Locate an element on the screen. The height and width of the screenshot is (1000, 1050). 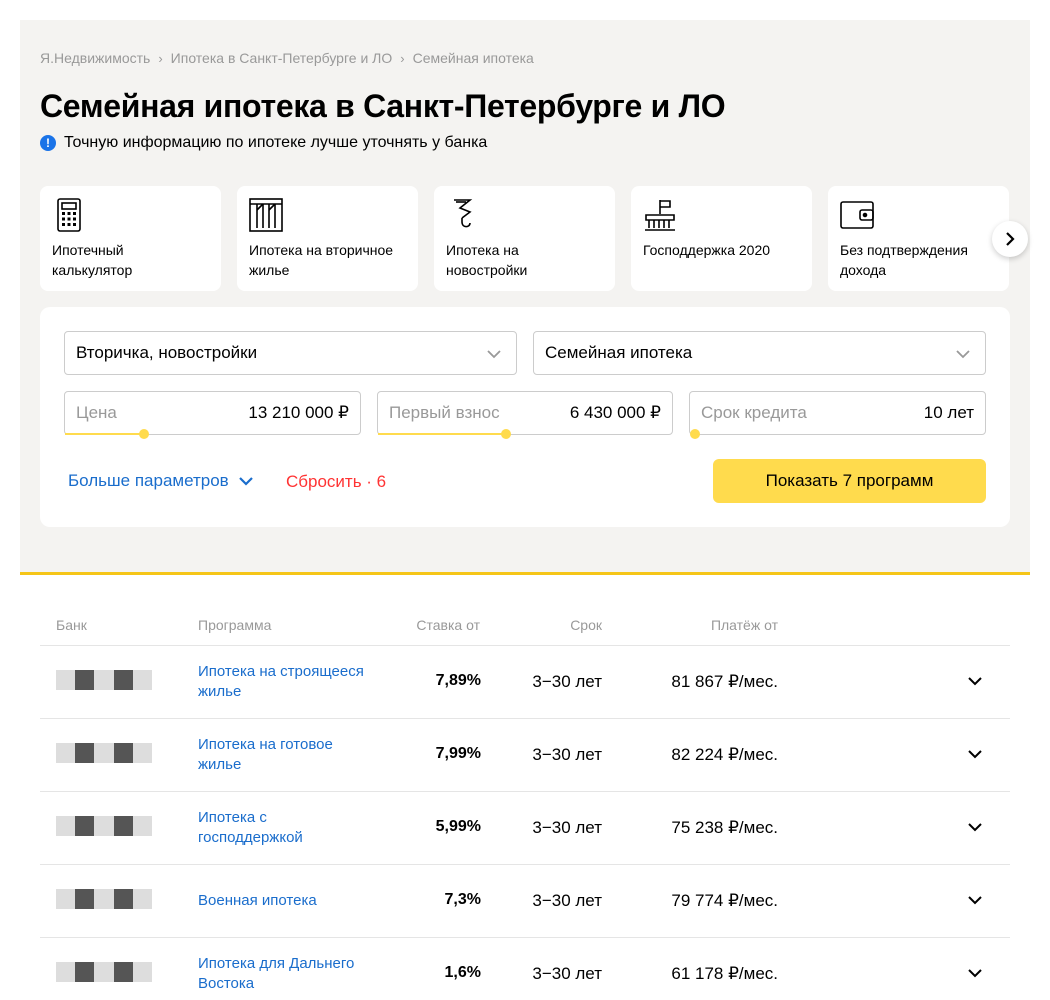
page-title: Семейная ипотека в Санкт-Петербурге и ЛО is located at coordinates (383, 106).